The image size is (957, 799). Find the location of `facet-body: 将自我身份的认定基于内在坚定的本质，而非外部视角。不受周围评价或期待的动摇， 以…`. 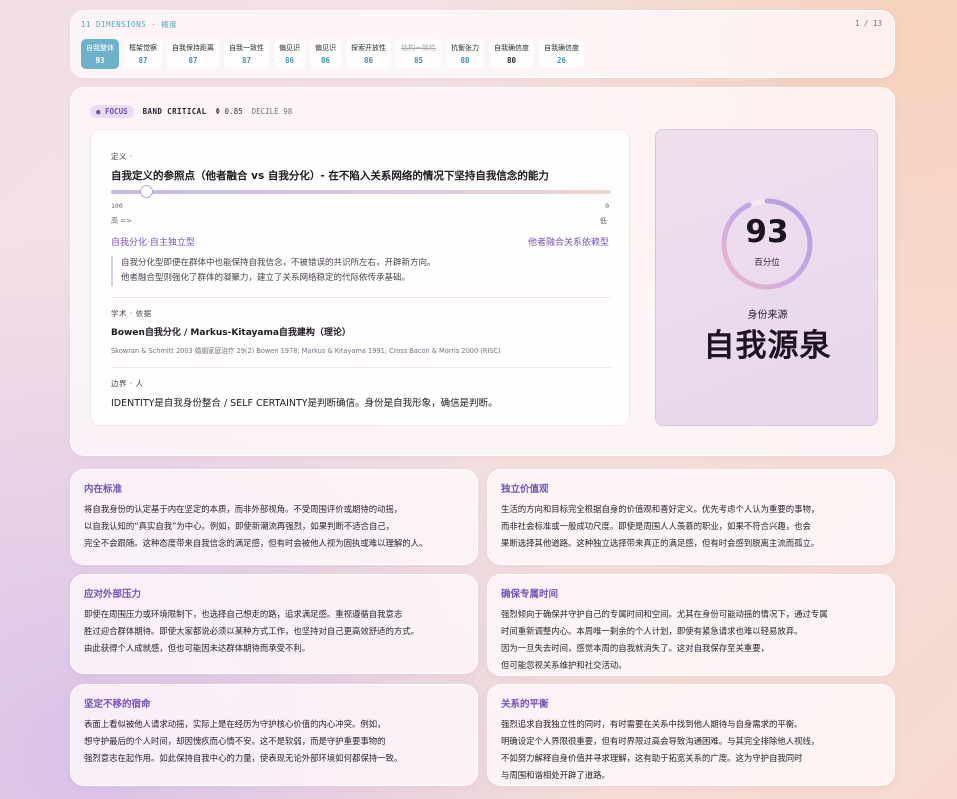

facet-body: 将自我身份的认定基于内在坚定的本质，而非外部视角。不受周围评价或期待的动摇， 以… is located at coordinates (277, 526).